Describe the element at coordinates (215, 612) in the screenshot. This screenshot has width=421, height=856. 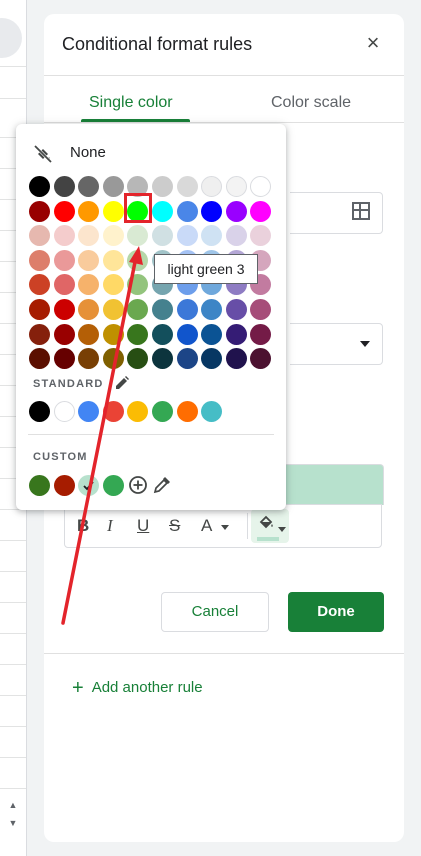
I see `cancel-button: Cancel` at that location.